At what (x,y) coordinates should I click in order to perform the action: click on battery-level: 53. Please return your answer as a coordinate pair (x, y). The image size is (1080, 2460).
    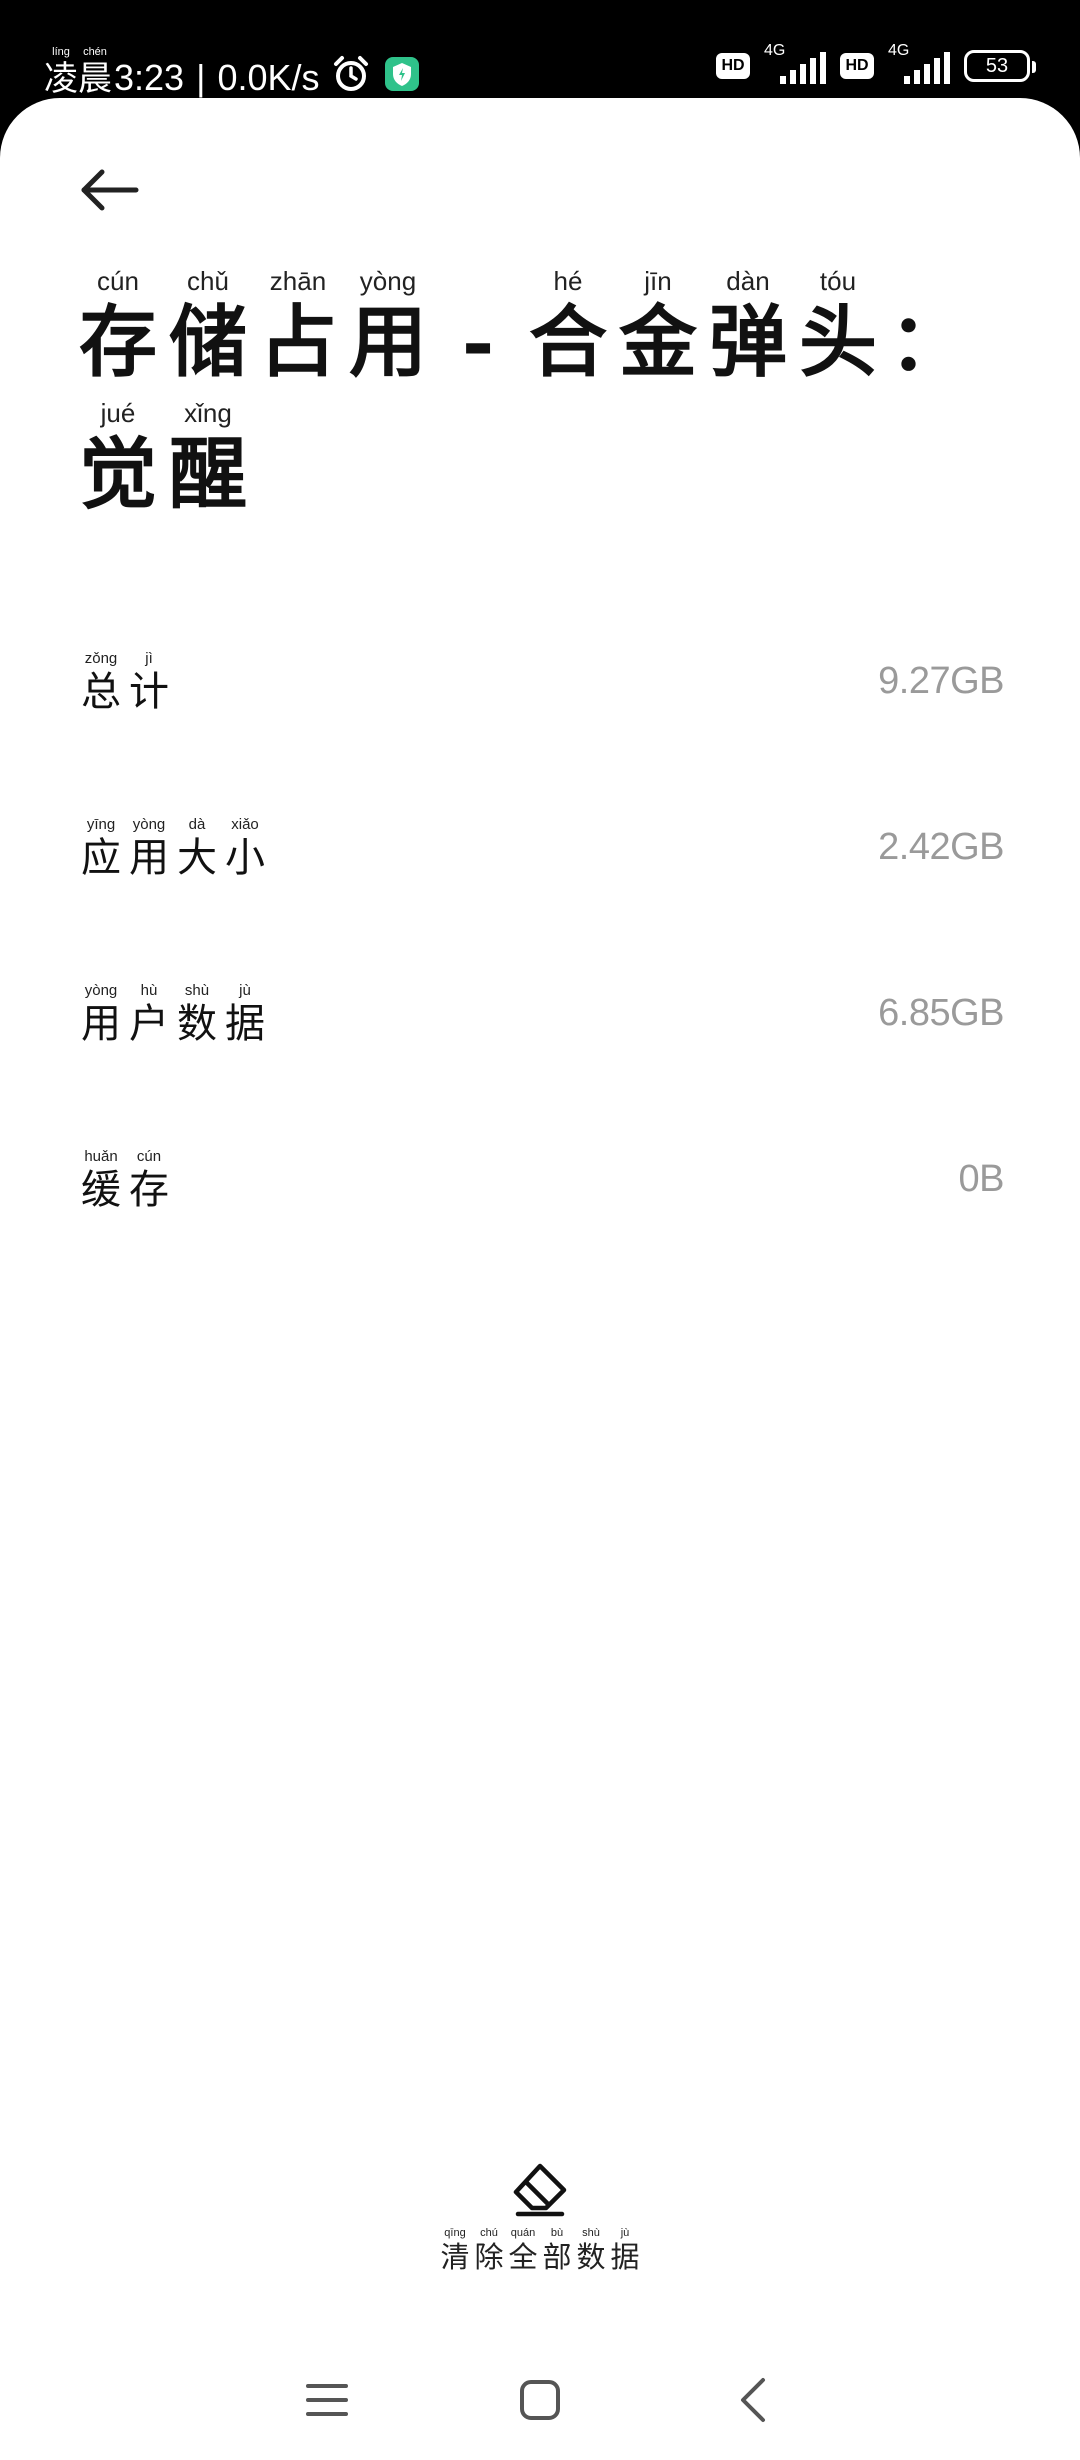
    Looking at the image, I should click on (997, 65).